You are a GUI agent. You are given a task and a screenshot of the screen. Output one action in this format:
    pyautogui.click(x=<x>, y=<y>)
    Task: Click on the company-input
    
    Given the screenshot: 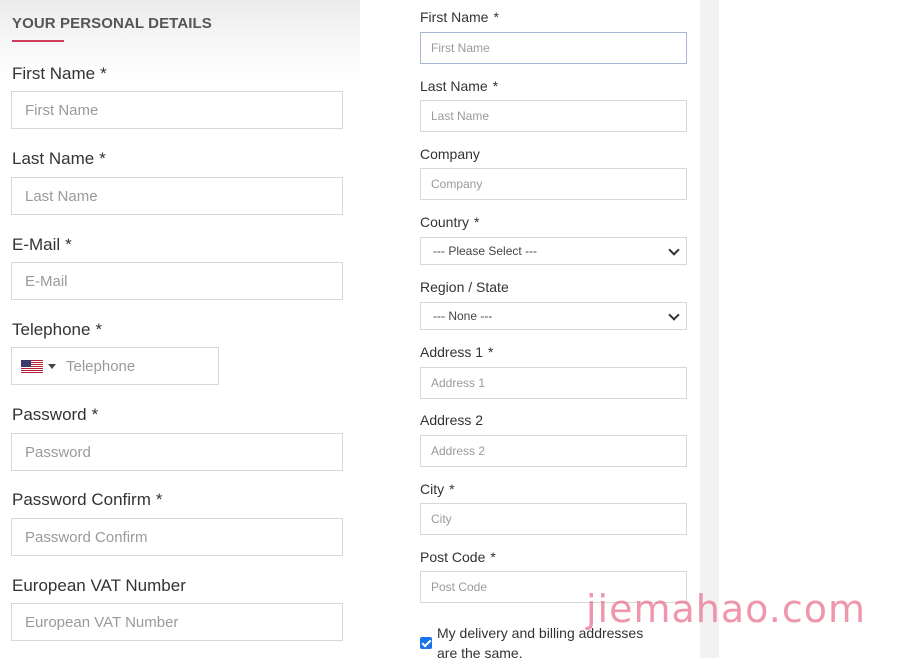 What is the action you would take?
    pyautogui.click(x=553, y=184)
    